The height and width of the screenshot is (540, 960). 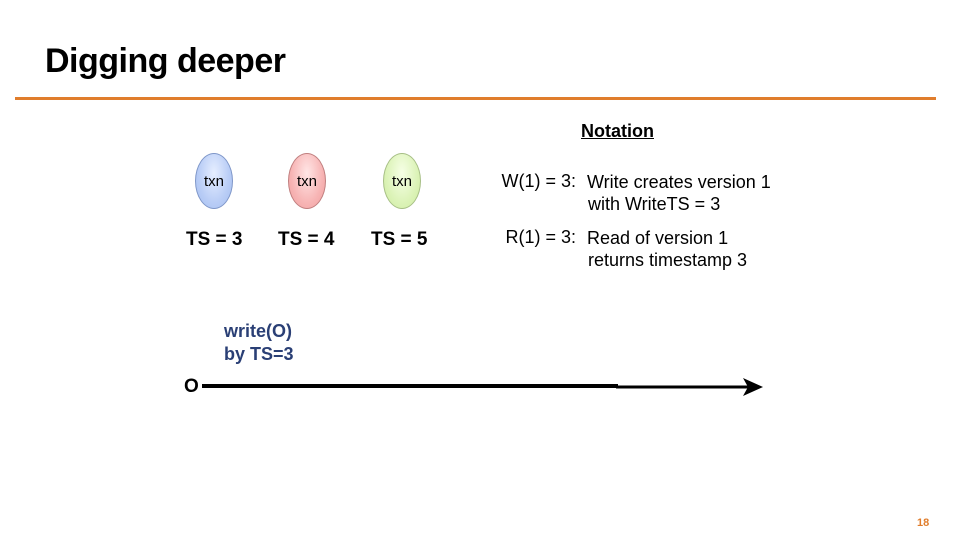 What do you see at coordinates (482, 387) in the screenshot?
I see `timeline-svg` at bounding box center [482, 387].